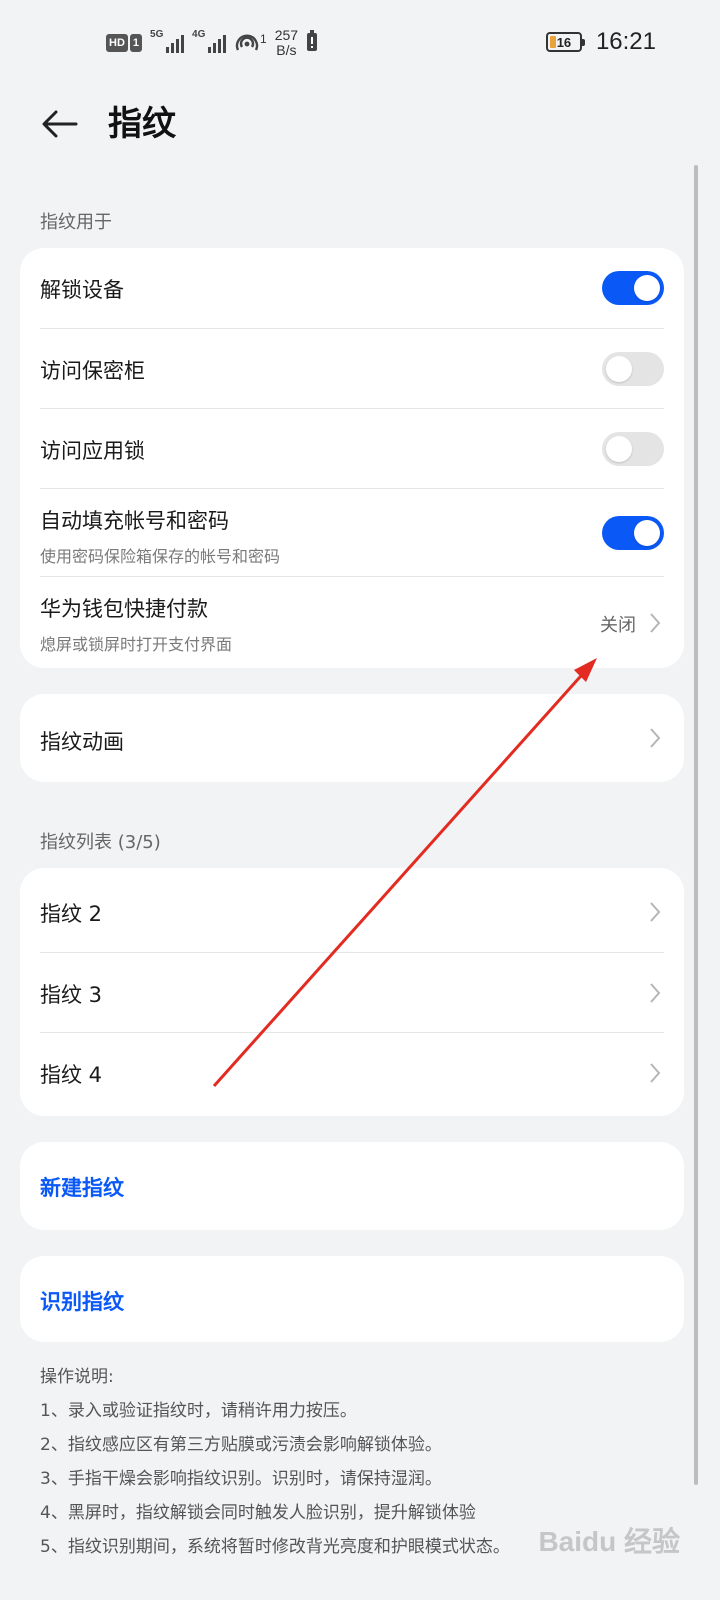 The image size is (720, 1600). I want to click on instruction-line: 4、黑屏时，指纹解锁会同时触发人脸识别，提升解锁体验, so click(258, 1513).